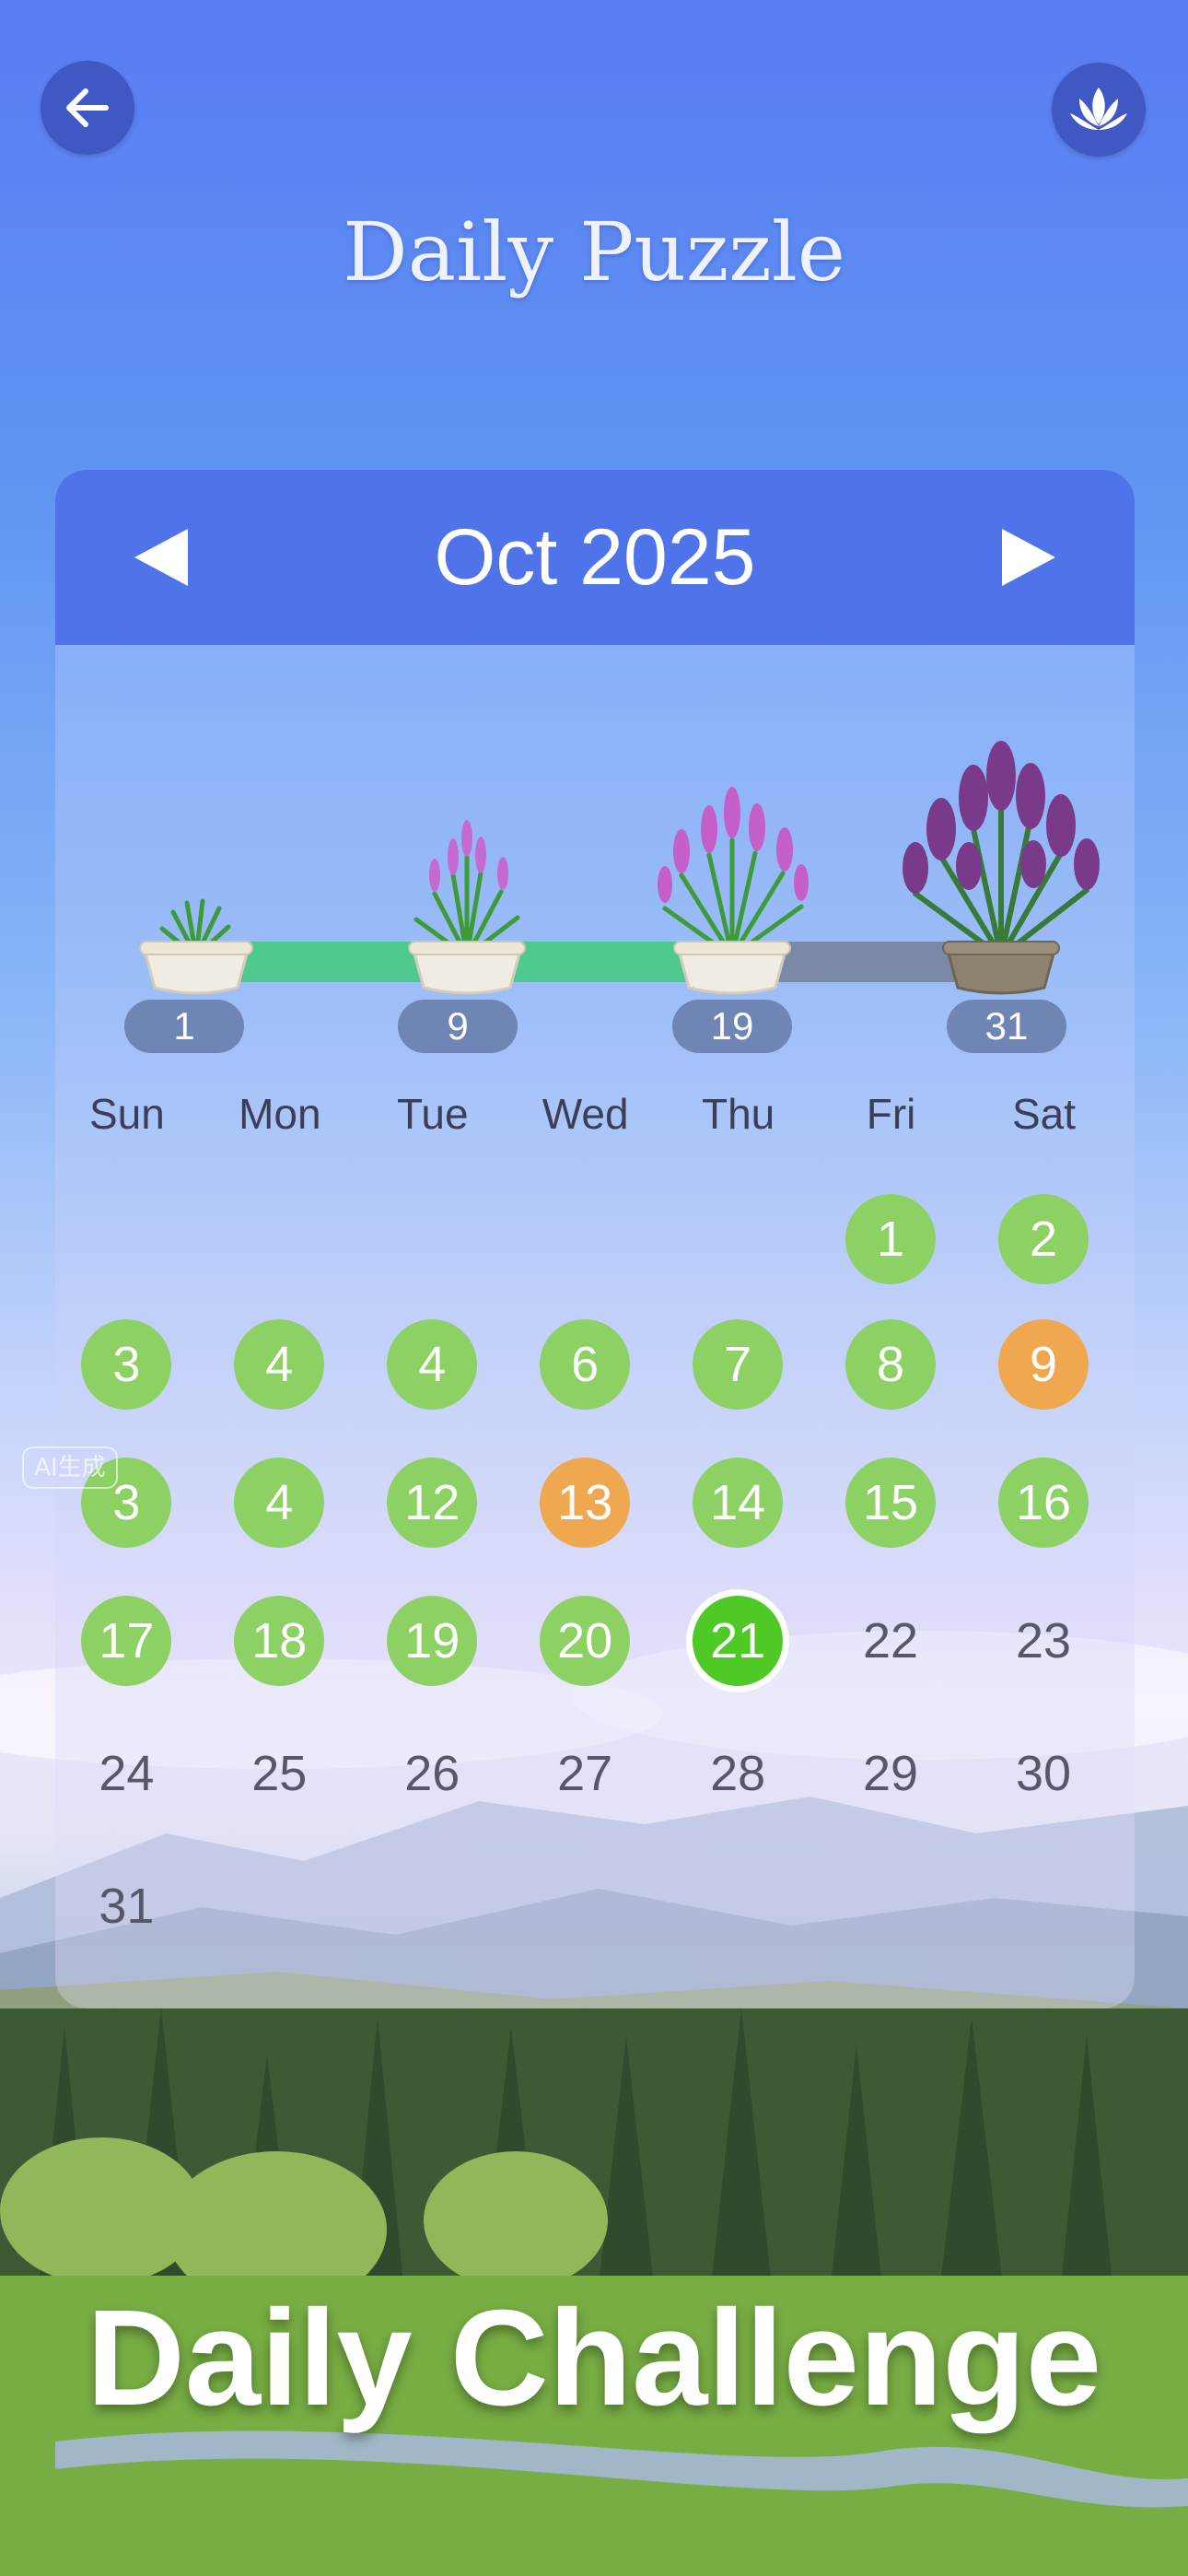  I want to click on day-cell: 30, so click(1043, 1773).